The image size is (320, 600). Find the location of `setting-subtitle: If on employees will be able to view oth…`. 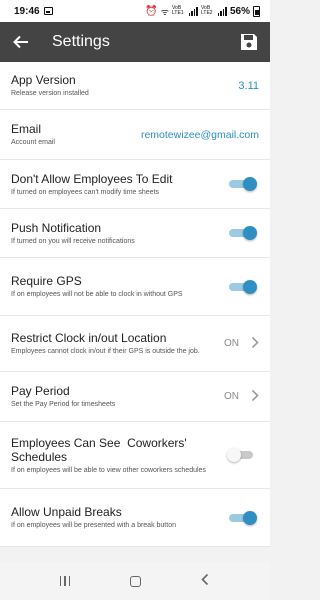

setting-subtitle: If on employees will be able to view oth… is located at coordinates (108, 470).